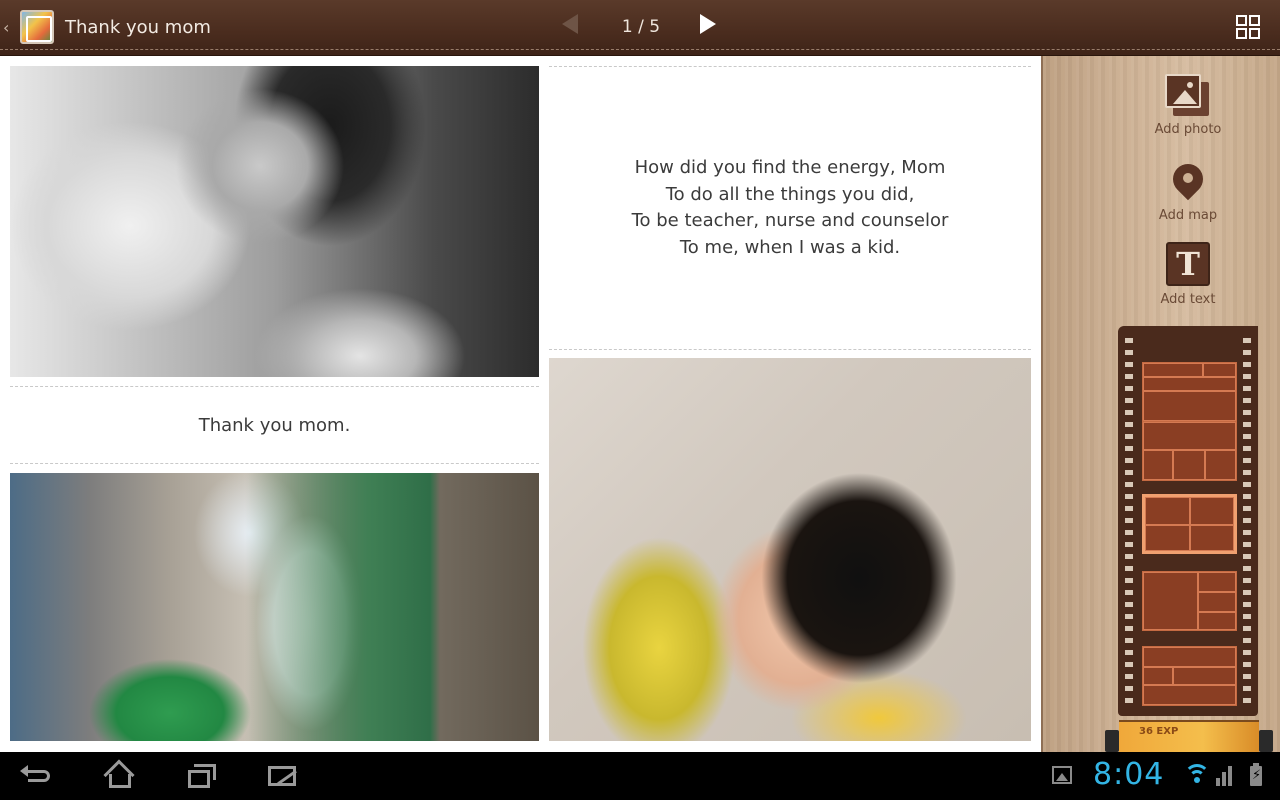 The image size is (1280, 800). Describe the element at coordinates (570, 24) in the screenshot. I see `previous-page-button` at that location.